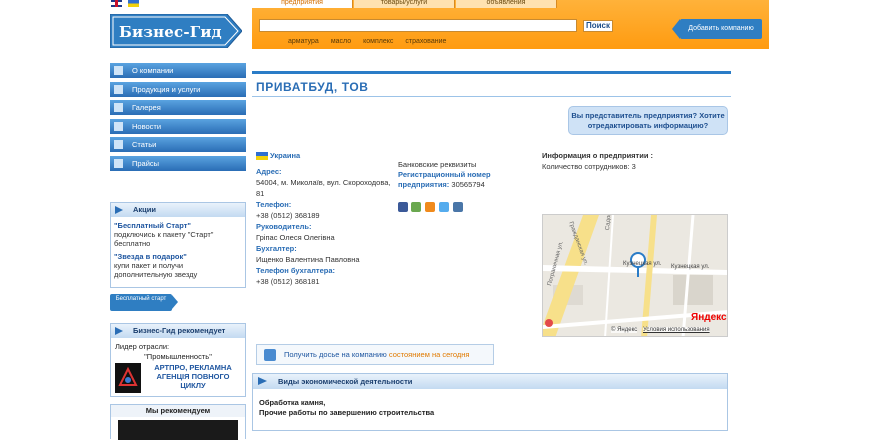 This screenshot has width=869, height=440. I want to click on search-input, so click(418, 25).